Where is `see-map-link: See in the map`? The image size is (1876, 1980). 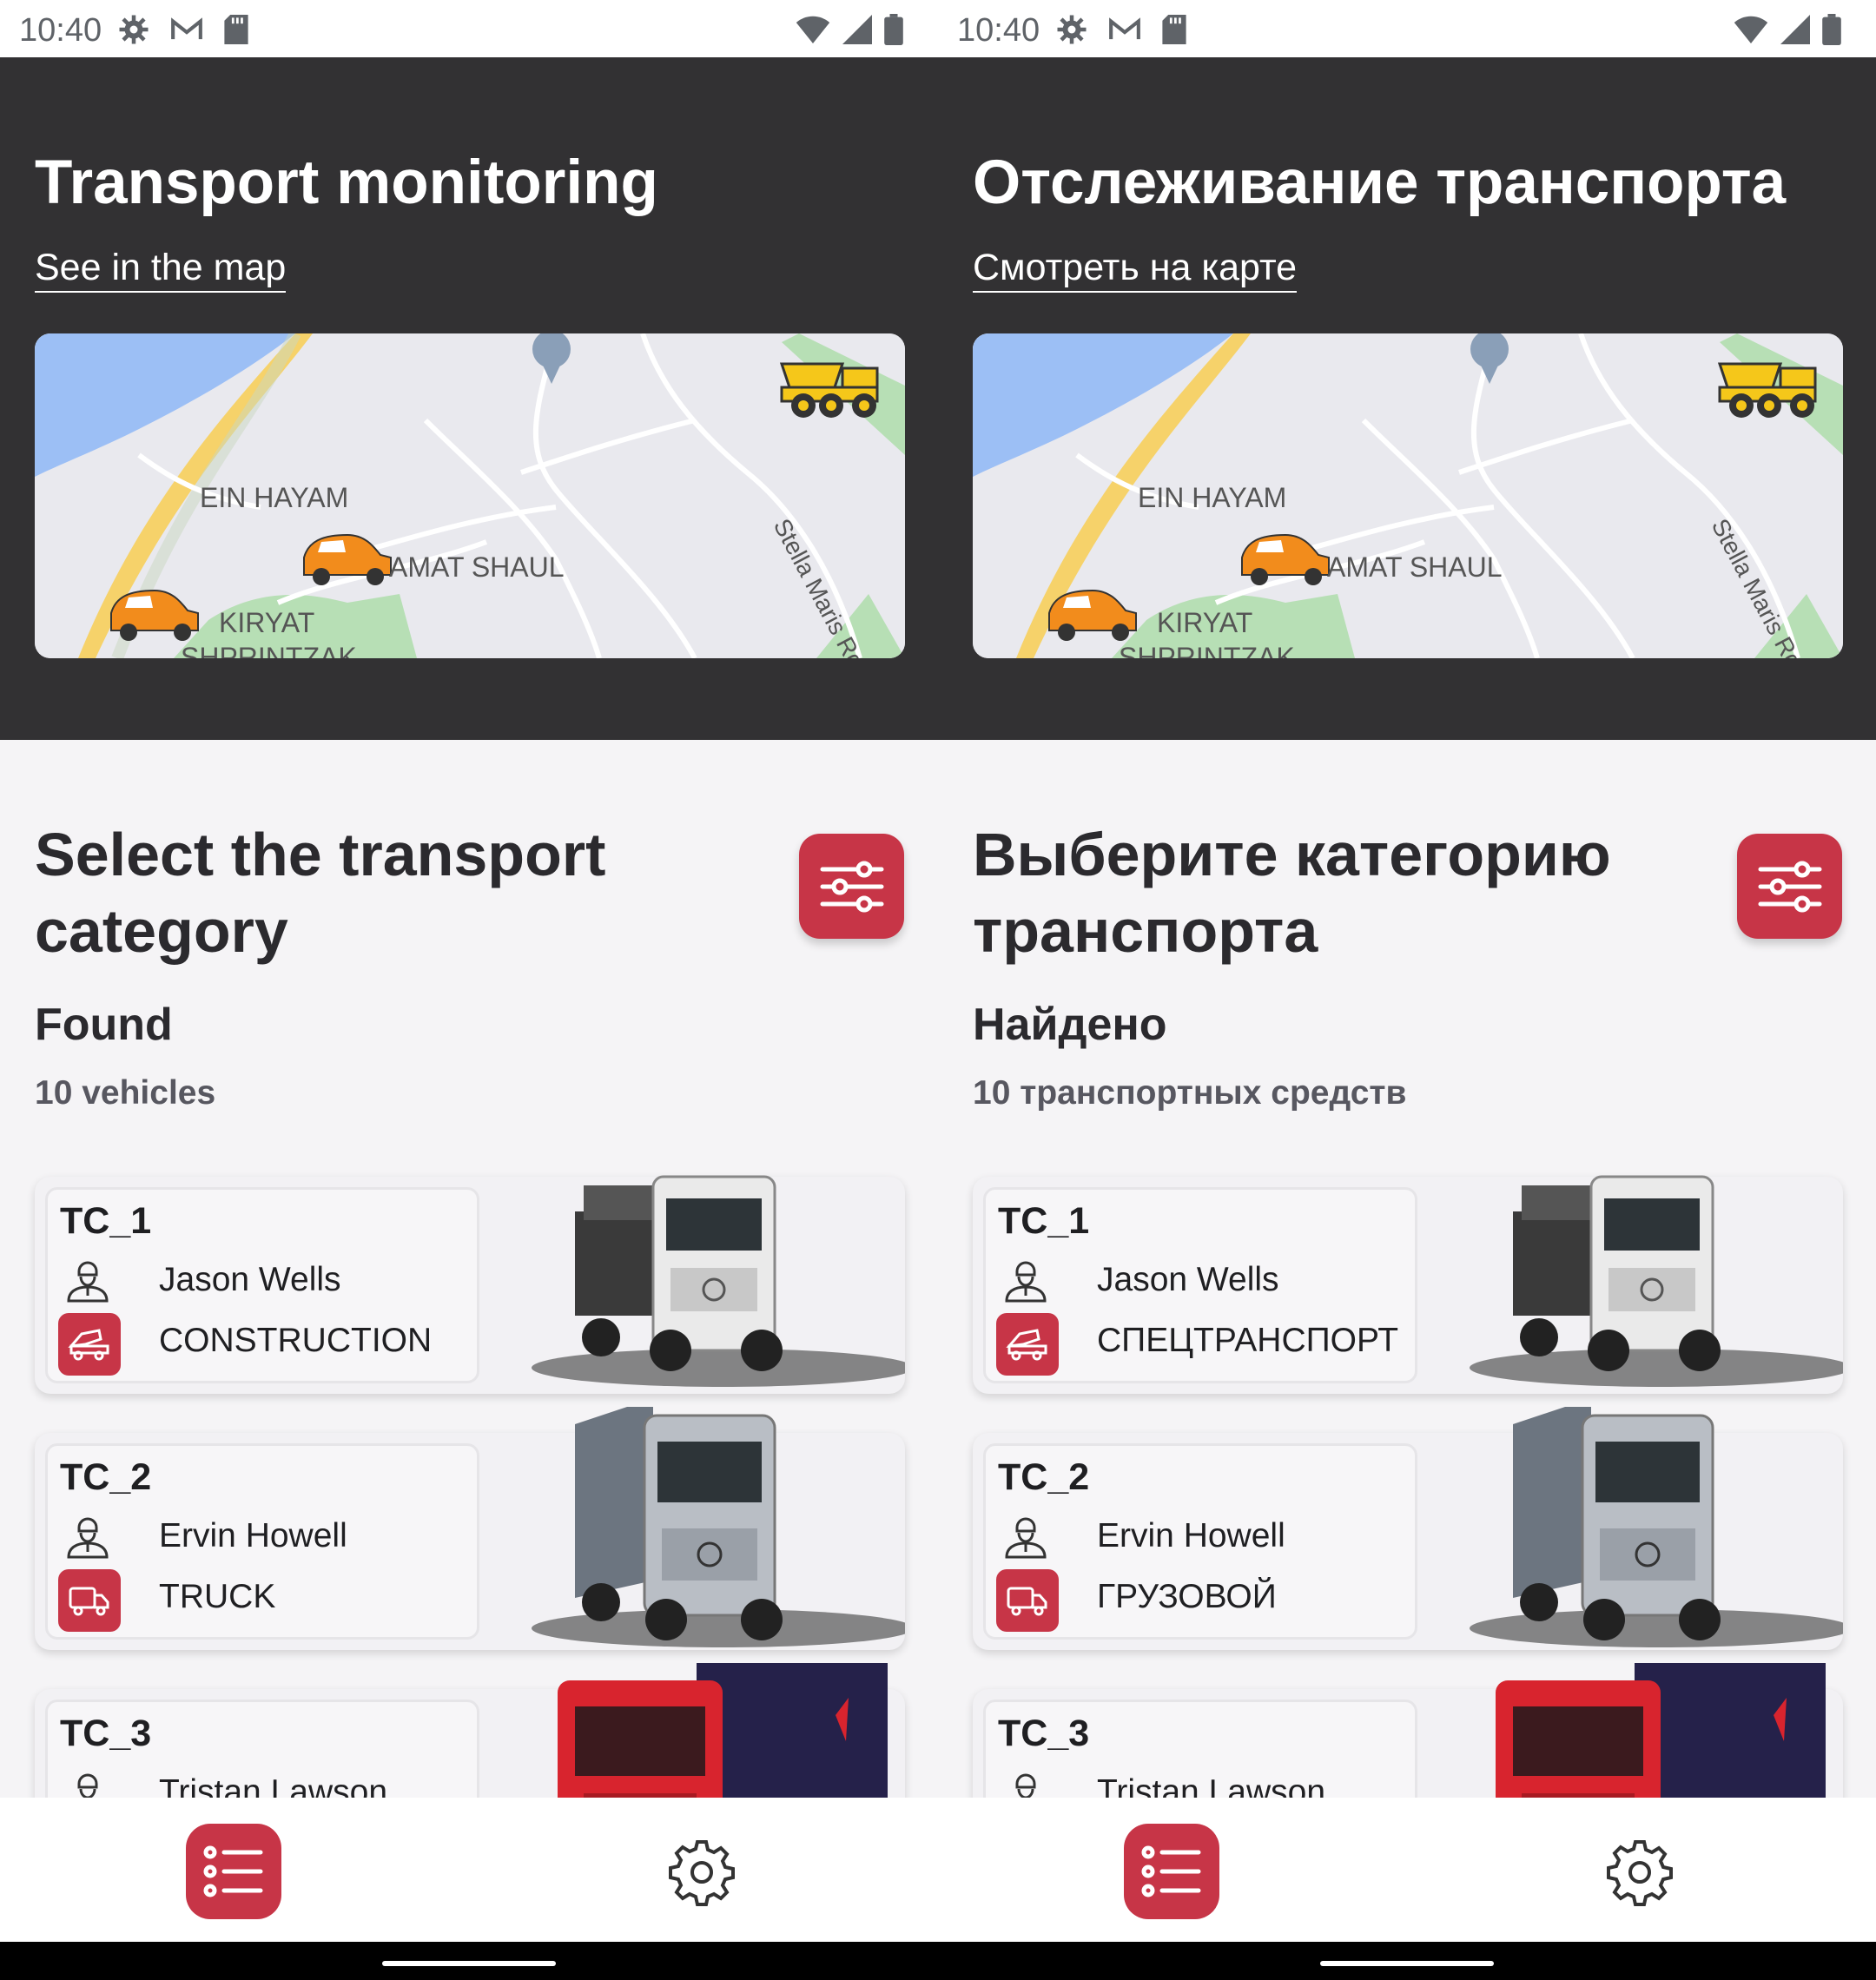
see-map-link: See in the map is located at coordinates (161, 270).